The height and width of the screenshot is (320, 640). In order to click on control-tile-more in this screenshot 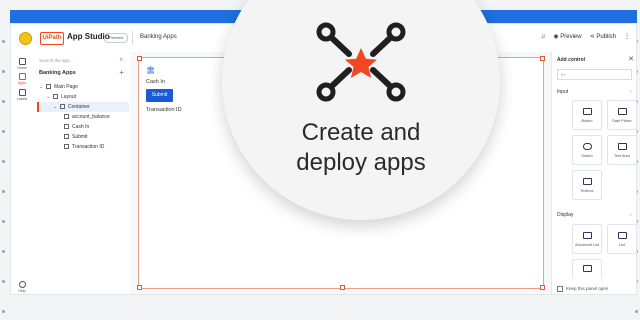, I will do `click(587, 269)`.